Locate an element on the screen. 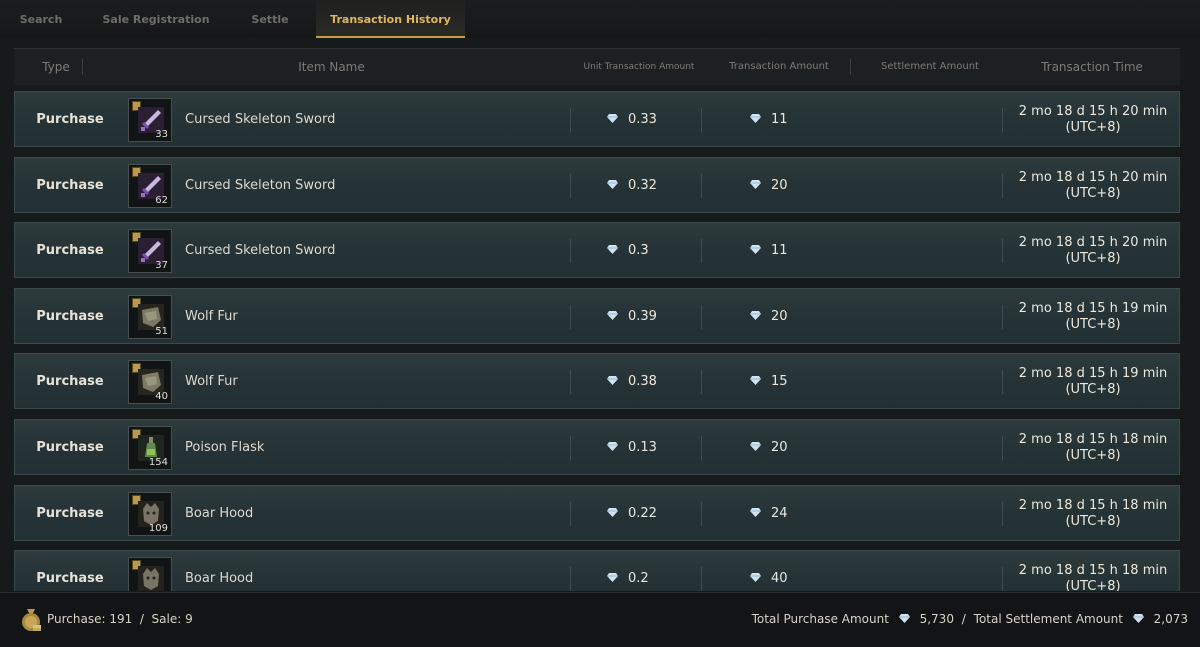 The height and width of the screenshot is (647, 1200). unit-amount-value: 0.2 is located at coordinates (638, 579).